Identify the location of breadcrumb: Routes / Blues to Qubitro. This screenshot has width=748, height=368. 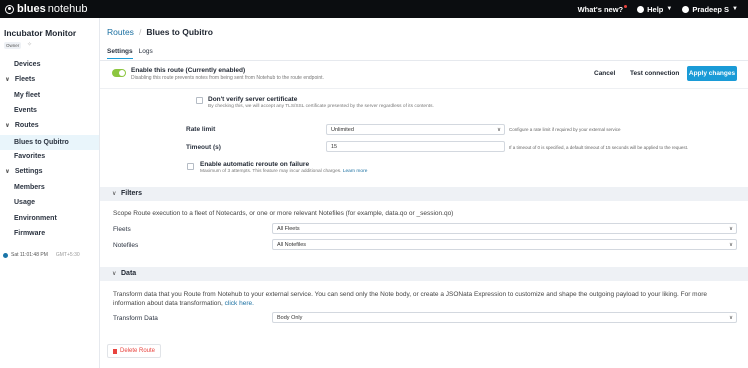
(160, 32).